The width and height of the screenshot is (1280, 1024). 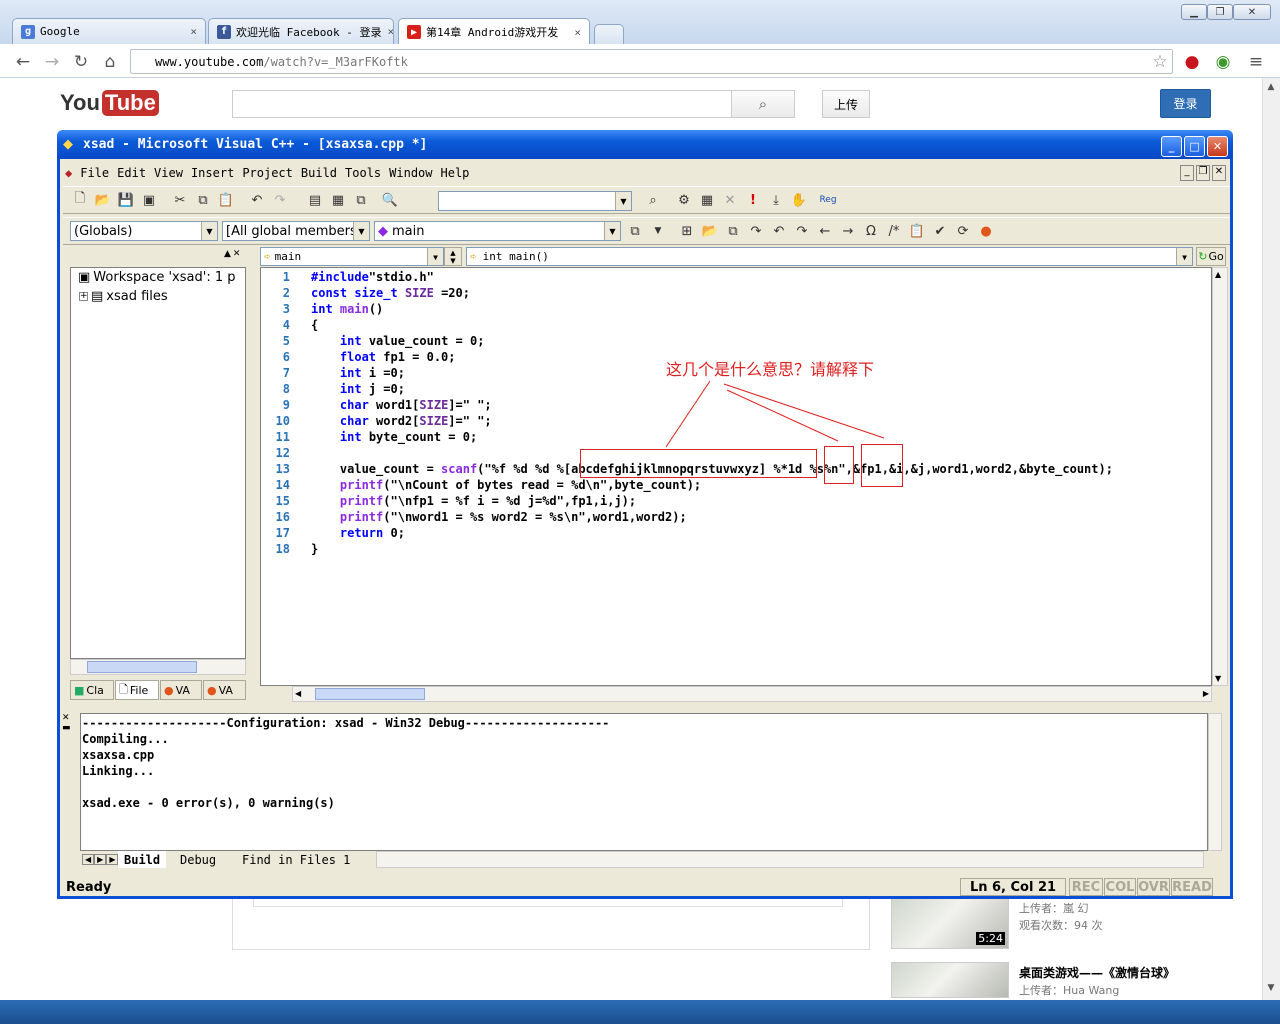 What do you see at coordinates (1215, 782) in the screenshot?
I see `output-vscroll` at bounding box center [1215, 782].